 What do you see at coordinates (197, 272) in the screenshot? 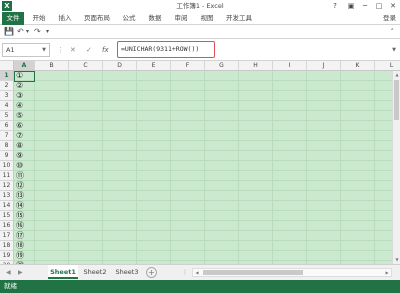
I see `scroll-left-icon: ◀` at bounding box center [197, 272].